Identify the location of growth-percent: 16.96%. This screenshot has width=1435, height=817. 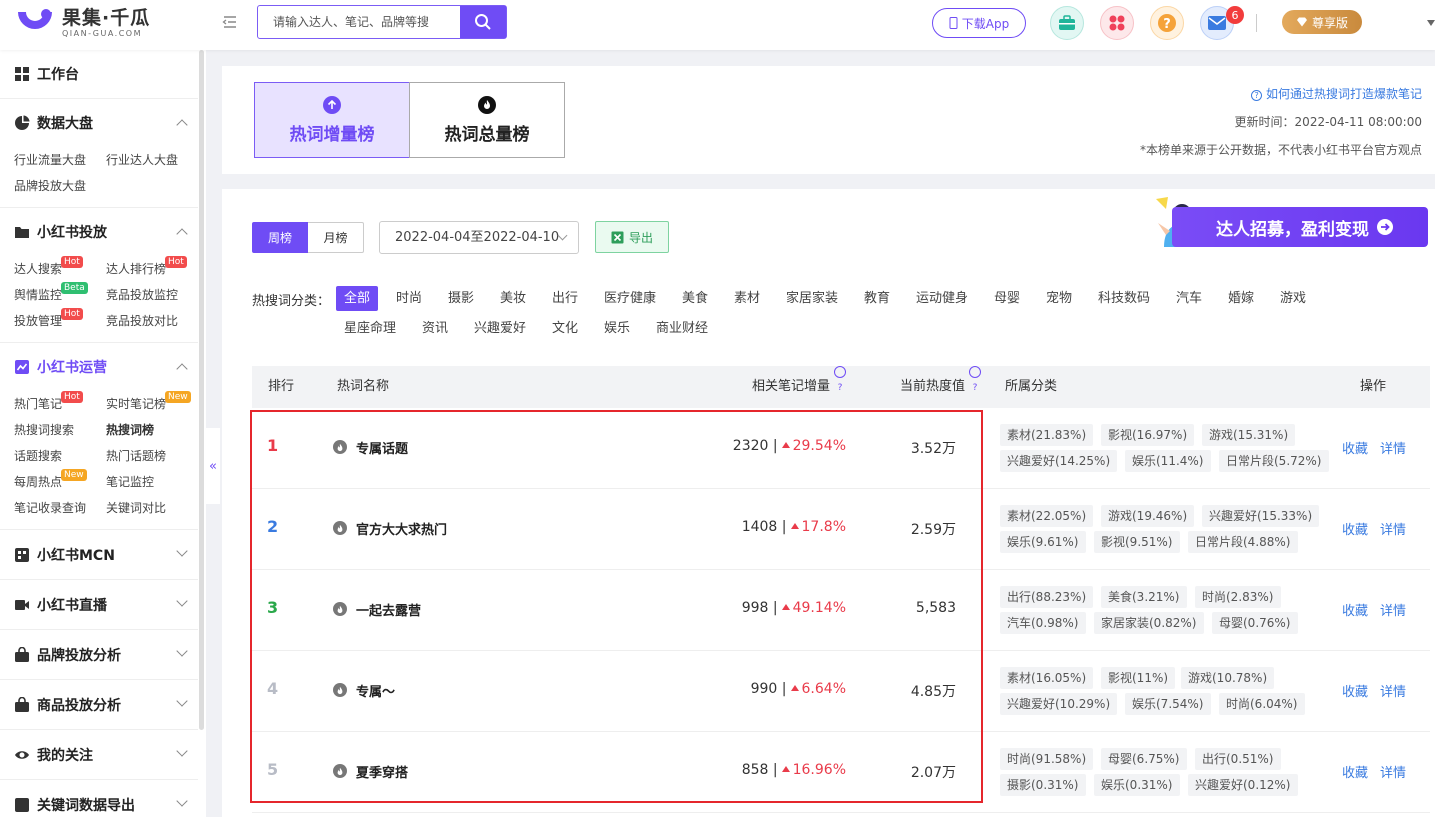
(819, 770).